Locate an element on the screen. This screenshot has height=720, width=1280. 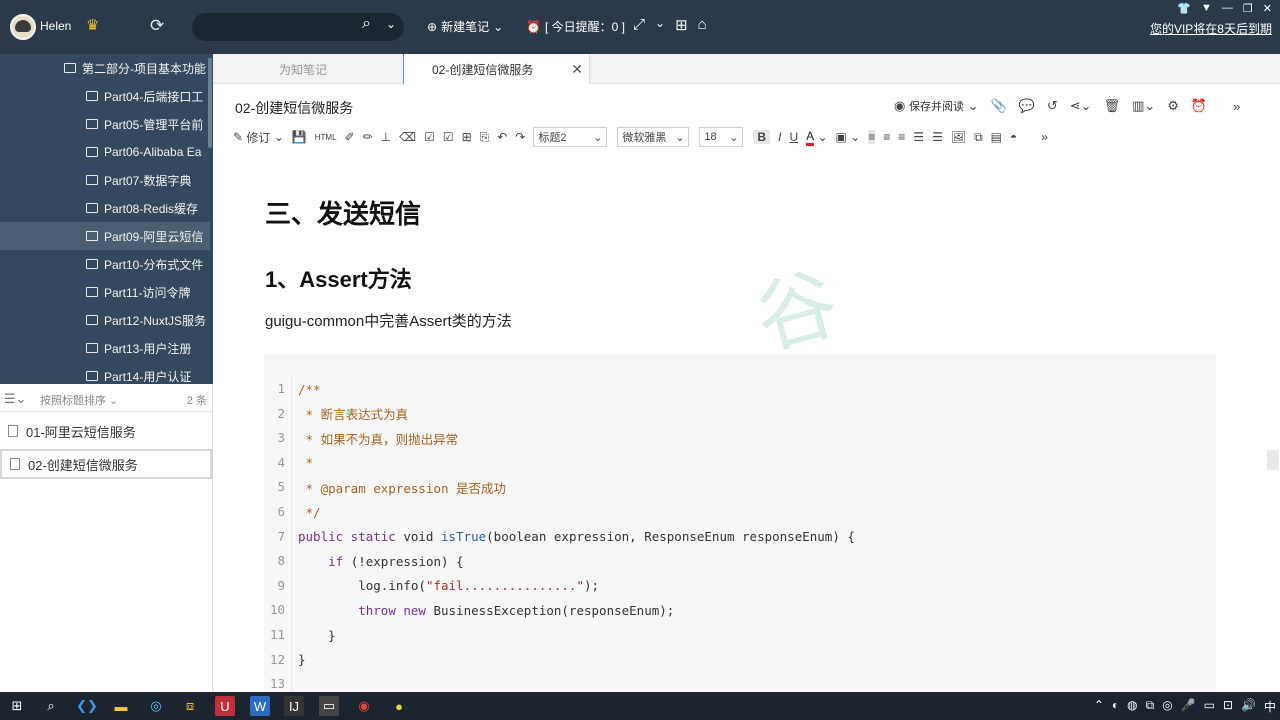
username: Helen is located at coordinates (55, 26).